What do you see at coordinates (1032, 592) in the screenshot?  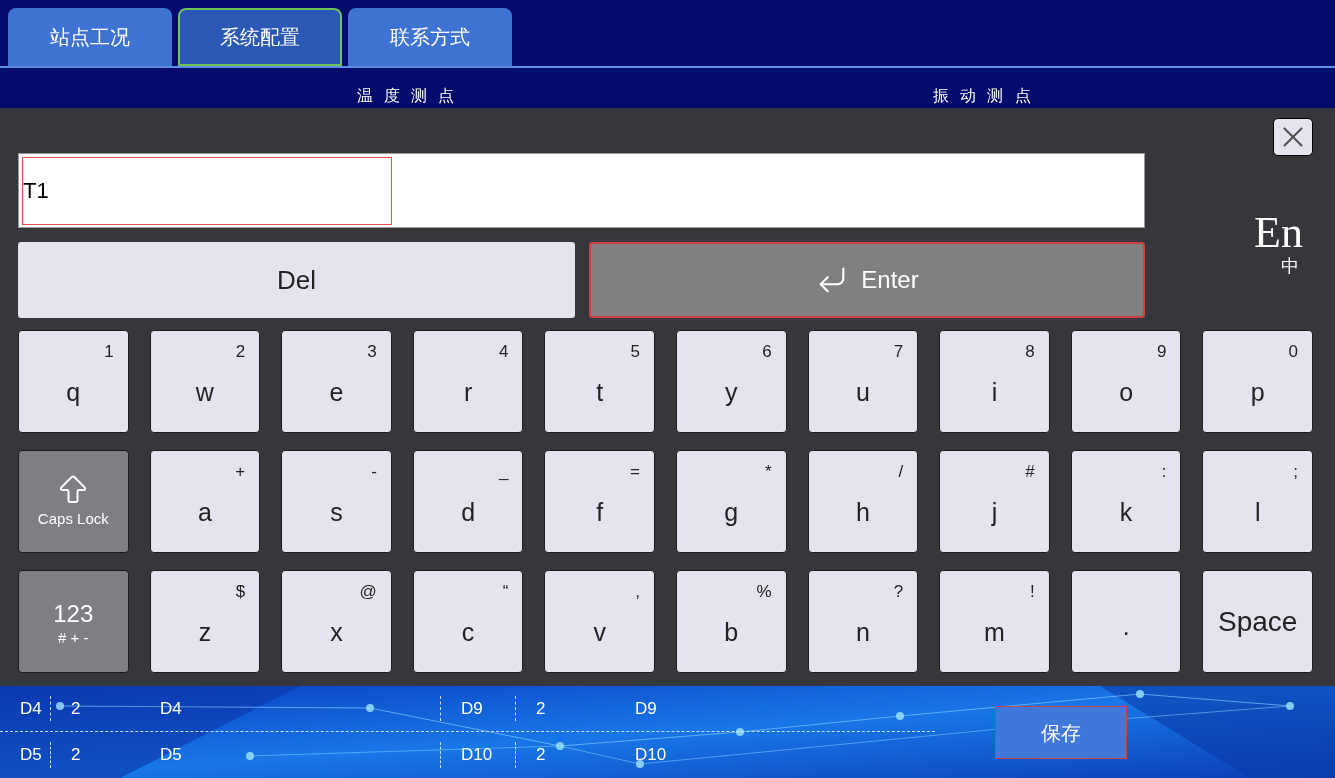 I see `key-secondary-label: !` at bounding box center [1032, 592].